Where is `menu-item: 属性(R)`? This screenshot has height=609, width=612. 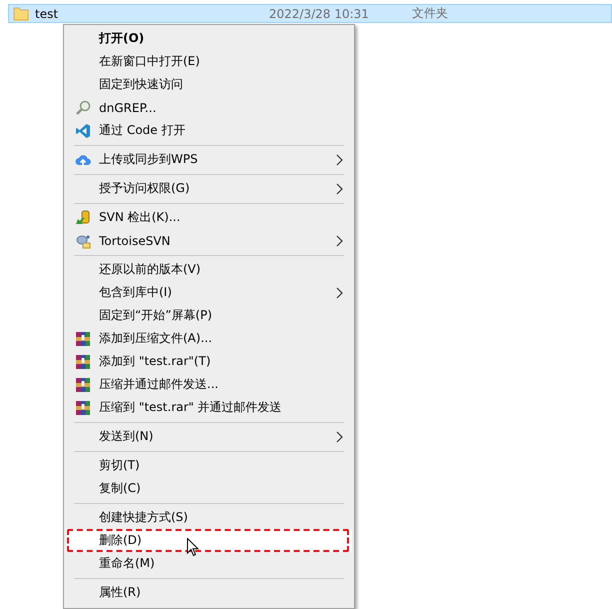
menu-item: 属性(R) is located at coordinates (209, 592).